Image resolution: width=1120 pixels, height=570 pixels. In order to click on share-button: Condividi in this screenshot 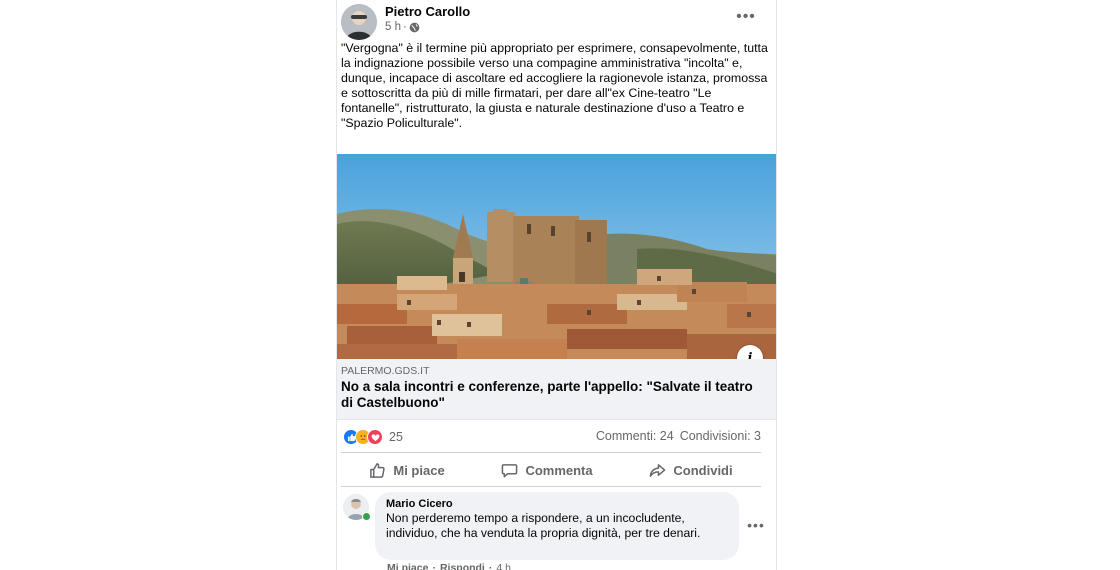, I will do `click(691, 470)`.